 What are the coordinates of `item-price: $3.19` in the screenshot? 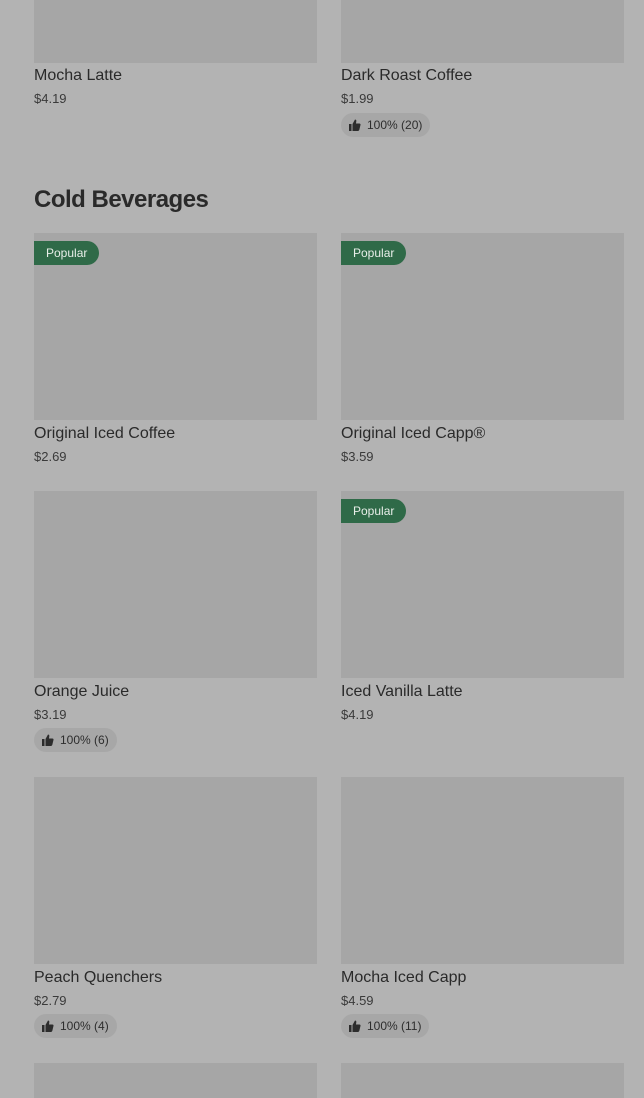 It's located at (50, 714).